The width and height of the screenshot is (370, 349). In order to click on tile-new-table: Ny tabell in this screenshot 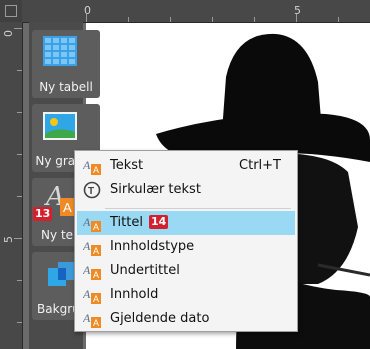, I will do `click(66, 64)`.